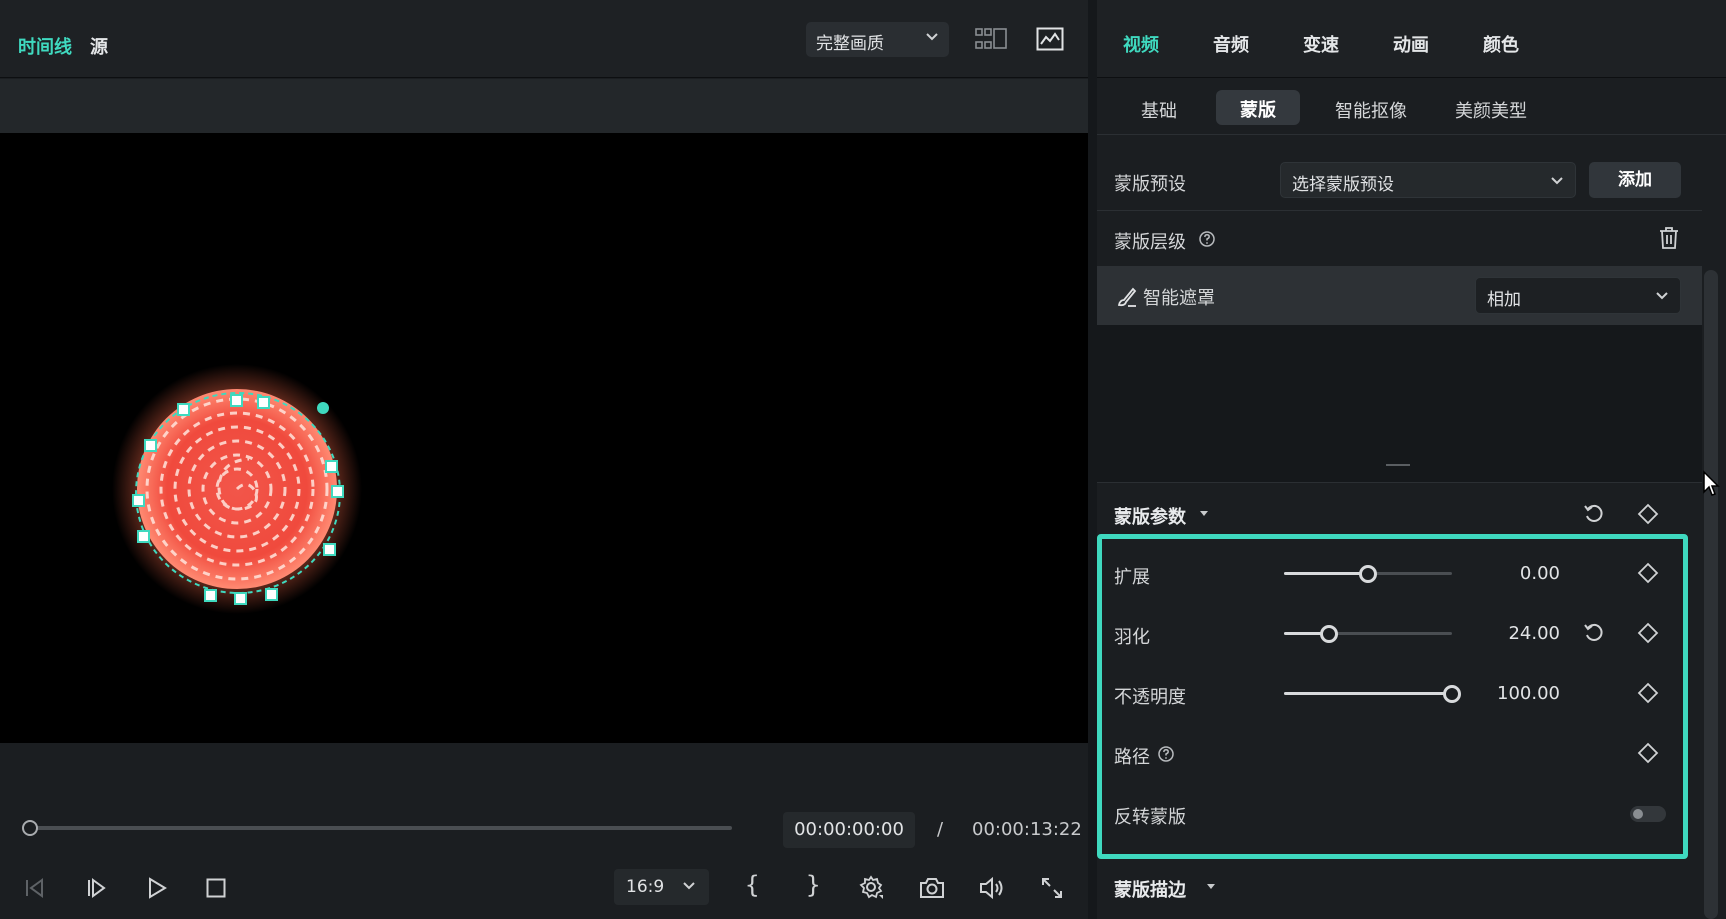 Image resolution: width=1726 pixels, height=919 pixels. I want to click on tab-audio: 音频, so click(1231, 44).